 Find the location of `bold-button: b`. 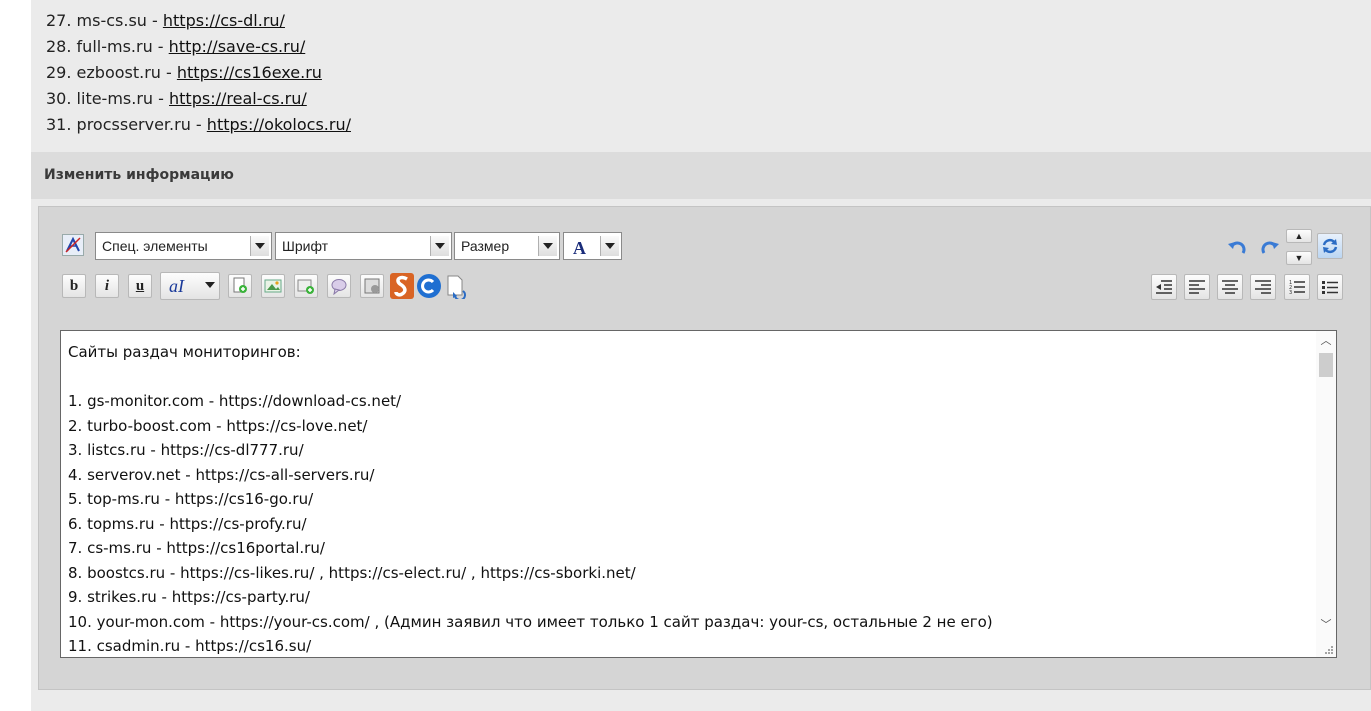

bold-button: b is located at coordinates (74, 286).